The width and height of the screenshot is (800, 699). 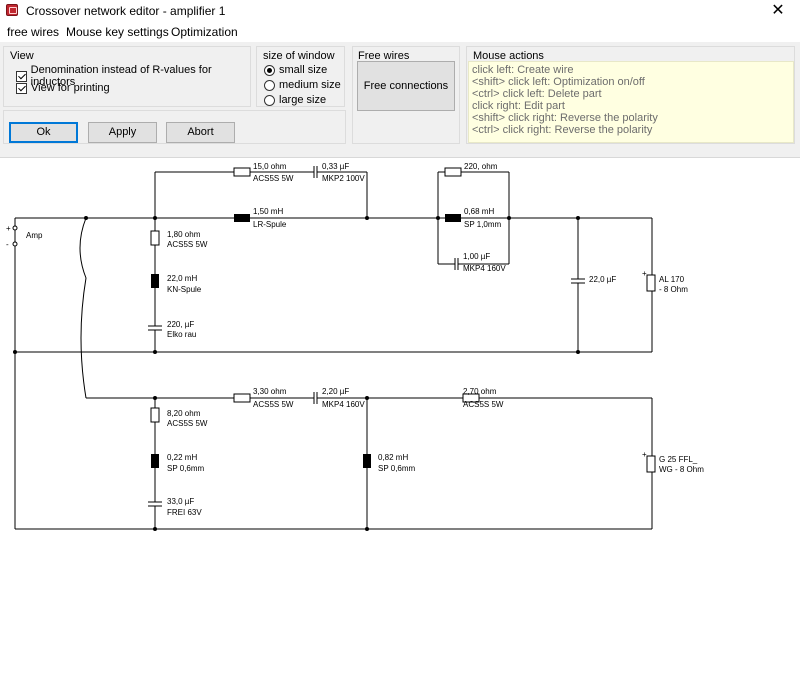 What do you see at coordinates (673, 289) in the screenshot?
I see `upper-speaker-impedance: - 8 Ohm` at bounding box center [673, 289].